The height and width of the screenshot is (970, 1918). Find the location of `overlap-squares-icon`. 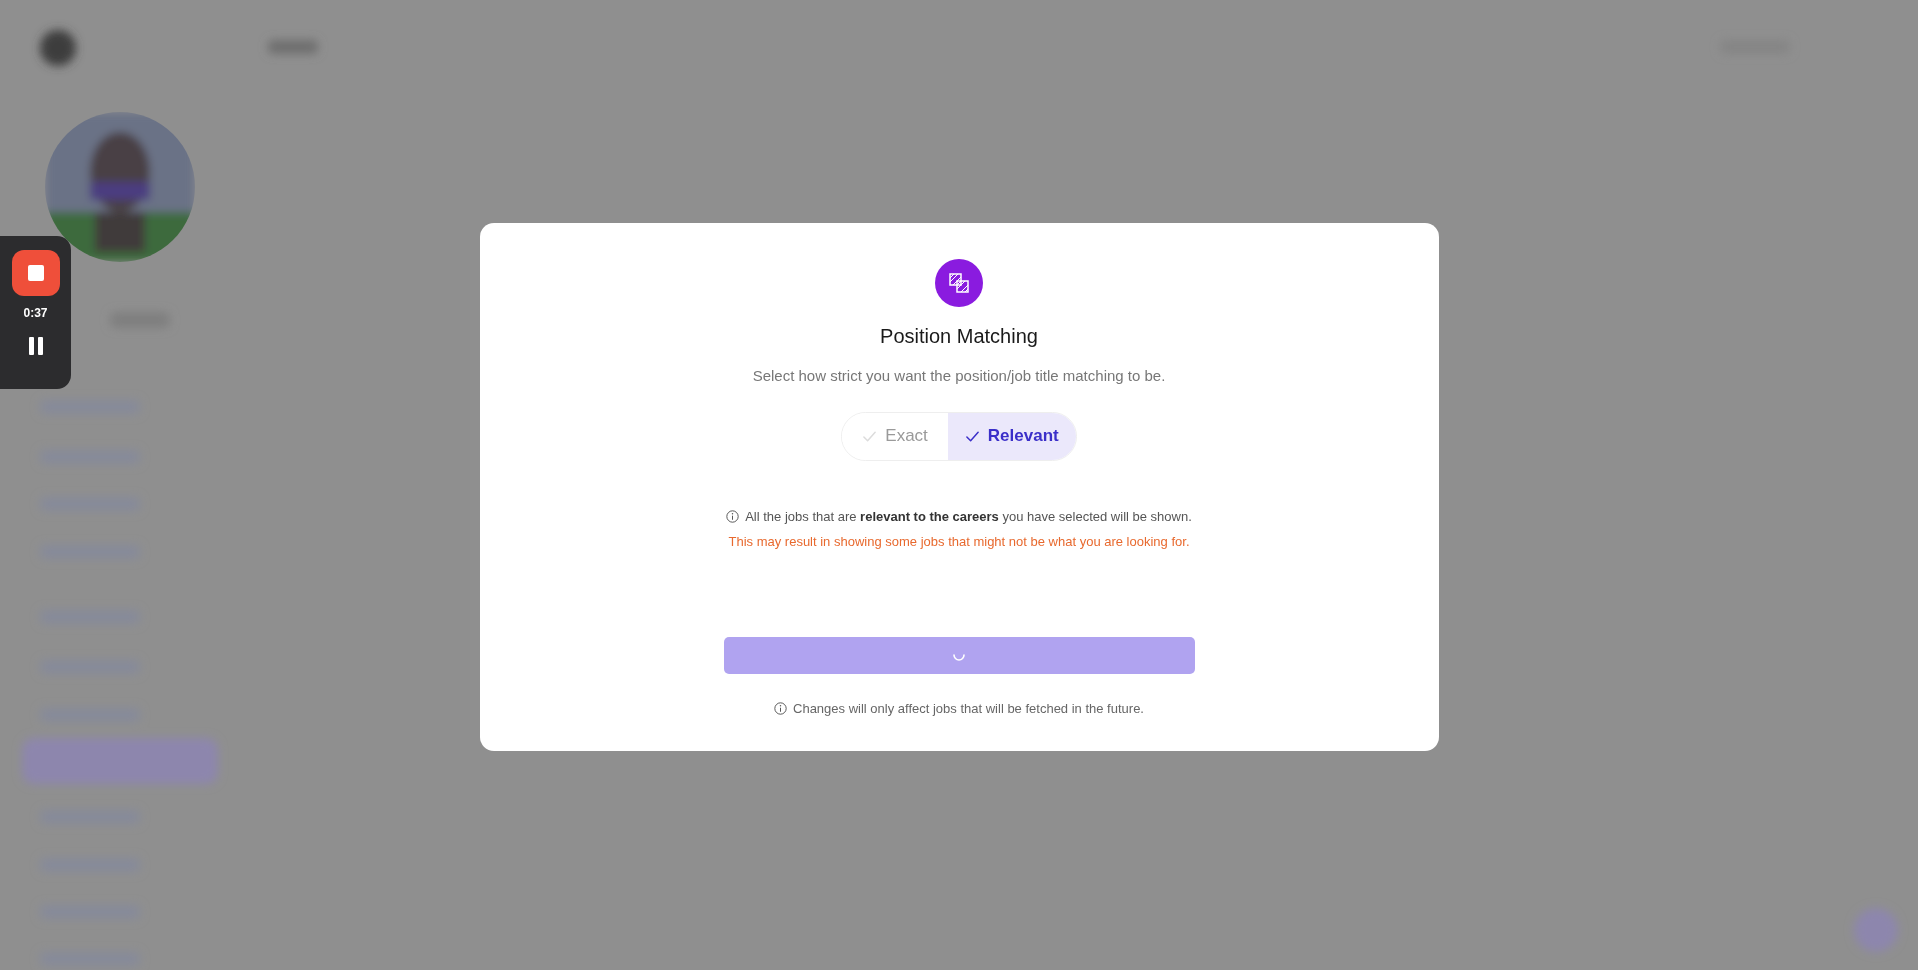

overlap-squares-icon is located at coordinates (959, 283).